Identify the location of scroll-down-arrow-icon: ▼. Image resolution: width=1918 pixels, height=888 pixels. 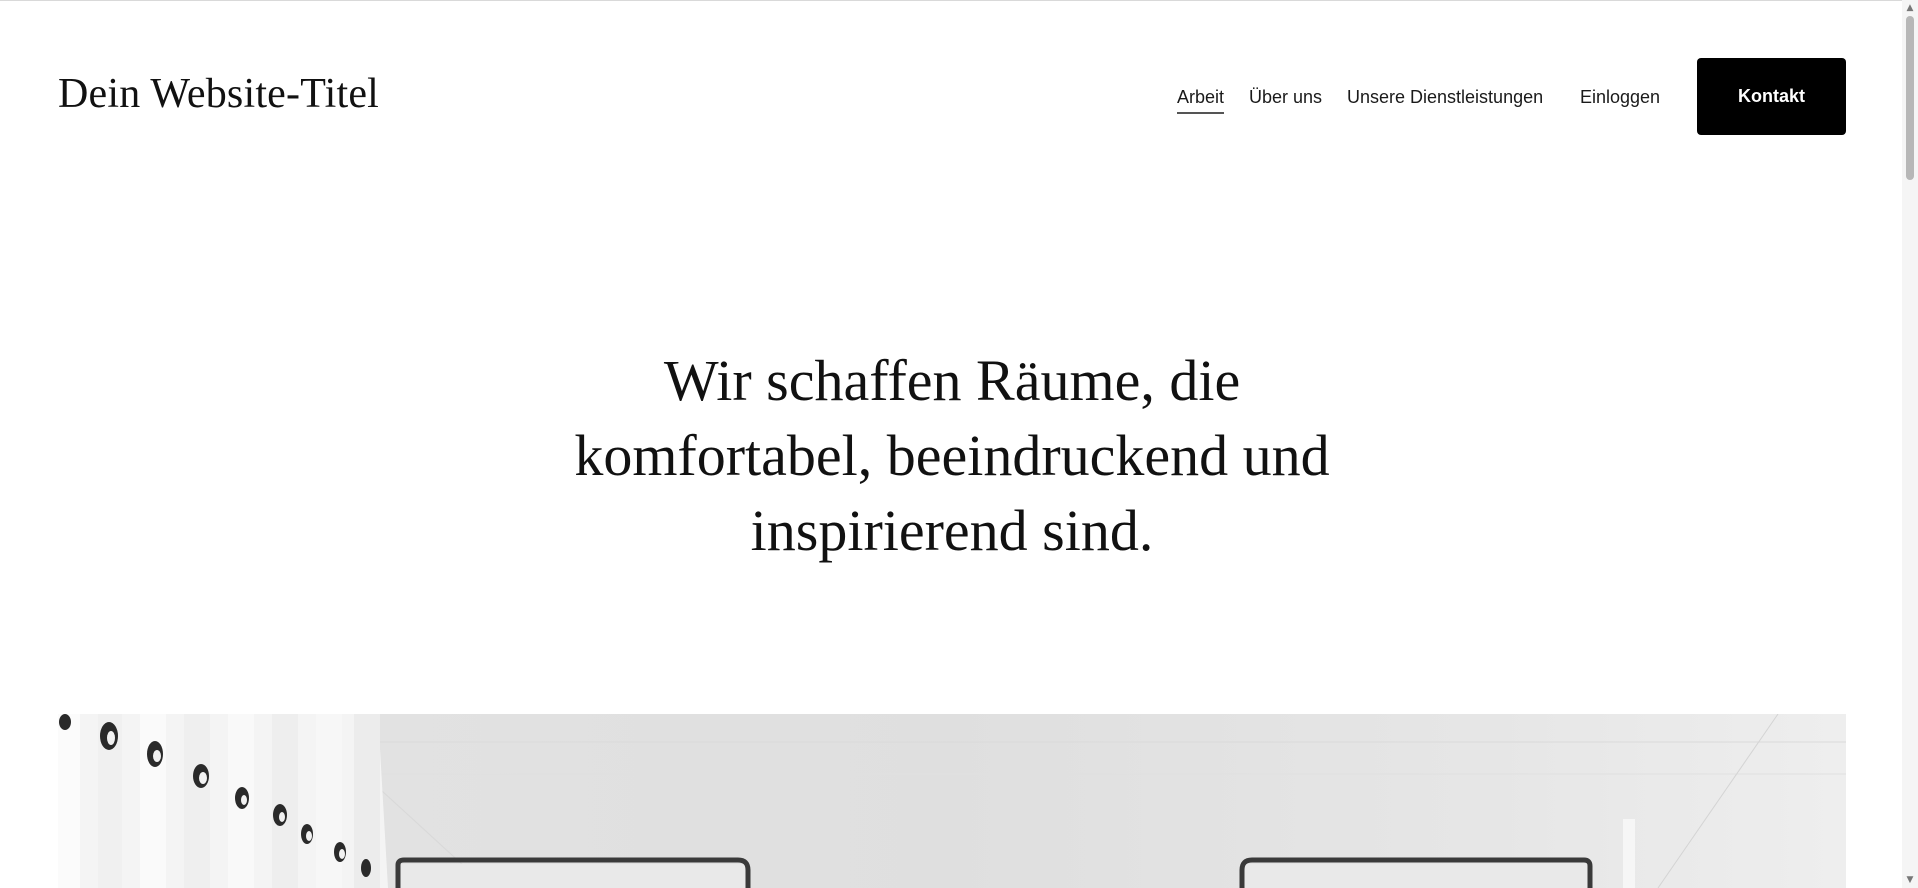
(1910, 880).